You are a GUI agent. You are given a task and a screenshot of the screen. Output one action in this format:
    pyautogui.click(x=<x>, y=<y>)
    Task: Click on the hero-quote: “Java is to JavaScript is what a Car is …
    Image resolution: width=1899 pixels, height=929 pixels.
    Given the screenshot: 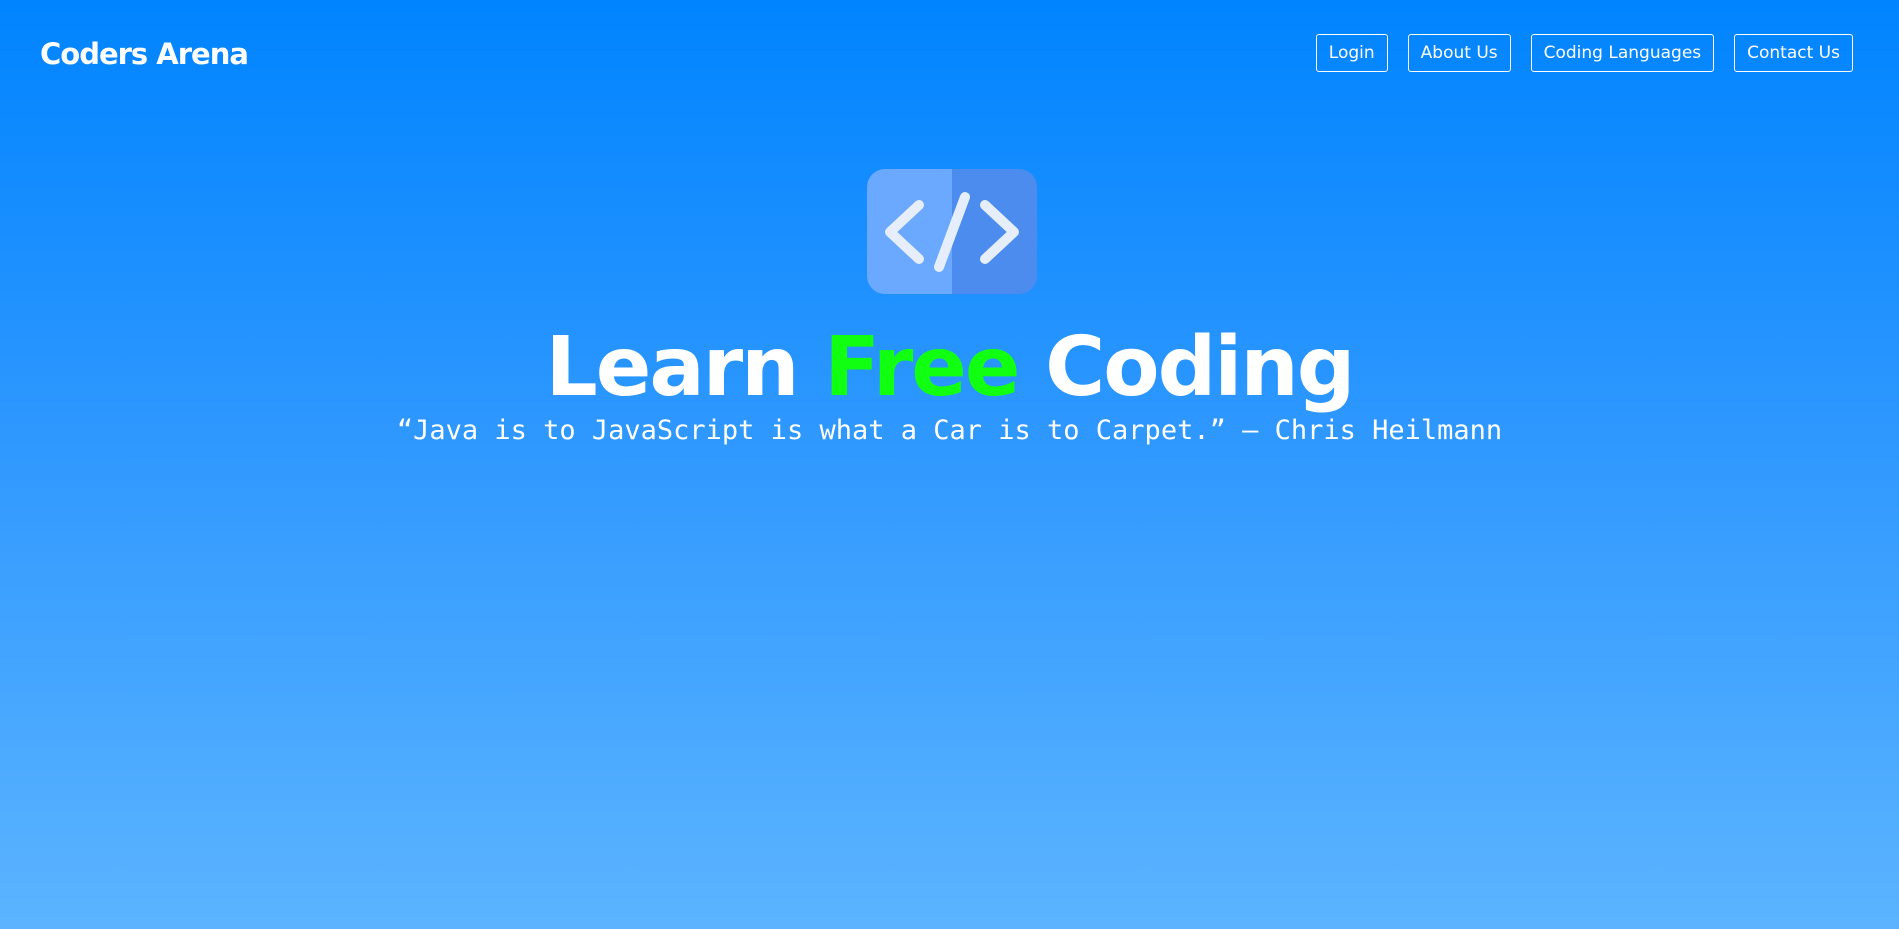 What is the action you would take?
    pyautogui.click(x=949, y=430)
    